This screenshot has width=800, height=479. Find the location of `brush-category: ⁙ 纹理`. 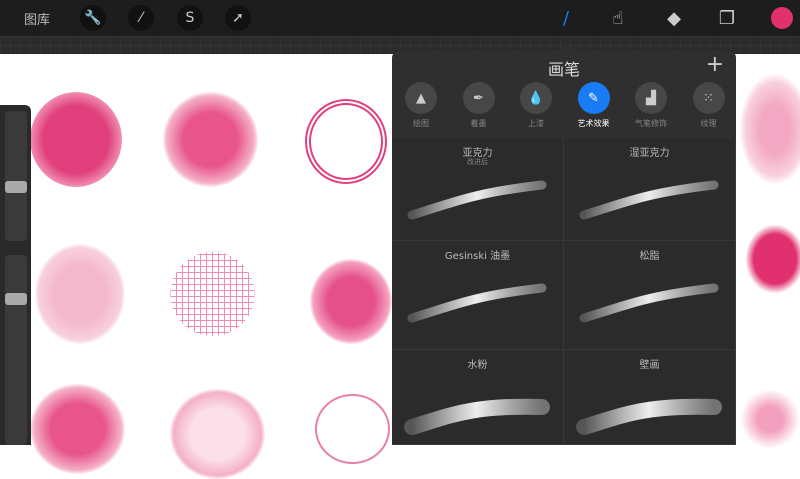

brush-category: ⁙ 纹理 is located at coordinates (709, 105).